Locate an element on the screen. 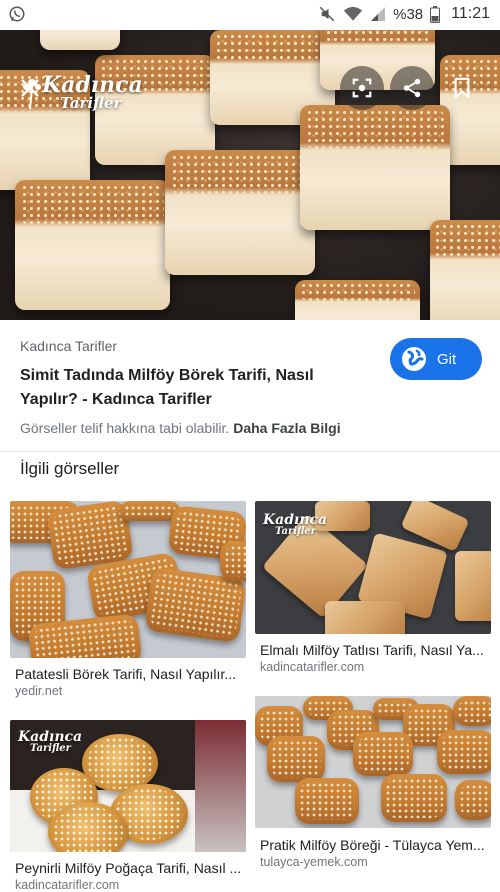 Image resolution: width=500 pixels, height=892 pixels. wifi-icon is located at coordinates (353, 13).